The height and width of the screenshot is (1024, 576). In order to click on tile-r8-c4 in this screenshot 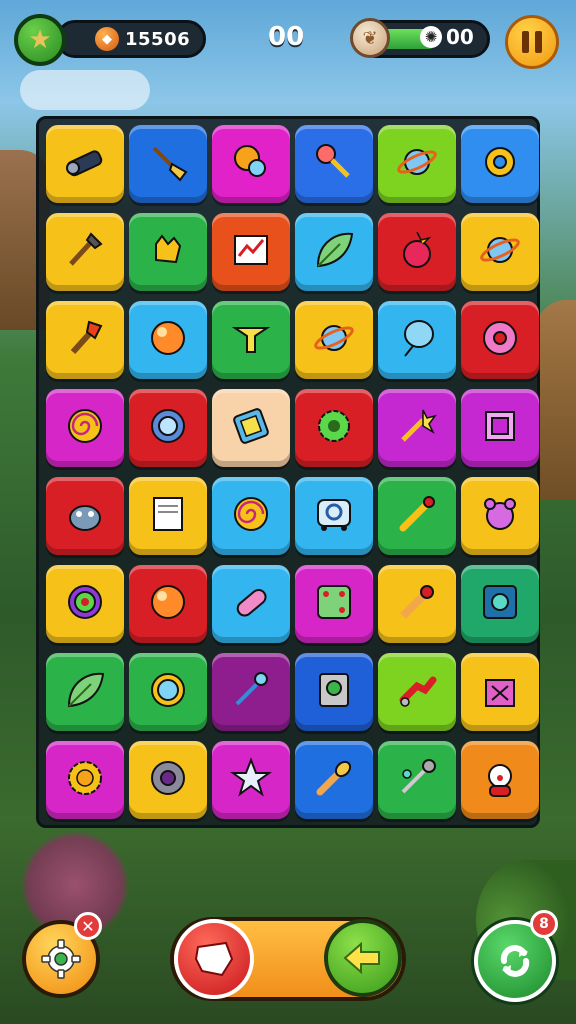, I will do `click(334, 780)`.